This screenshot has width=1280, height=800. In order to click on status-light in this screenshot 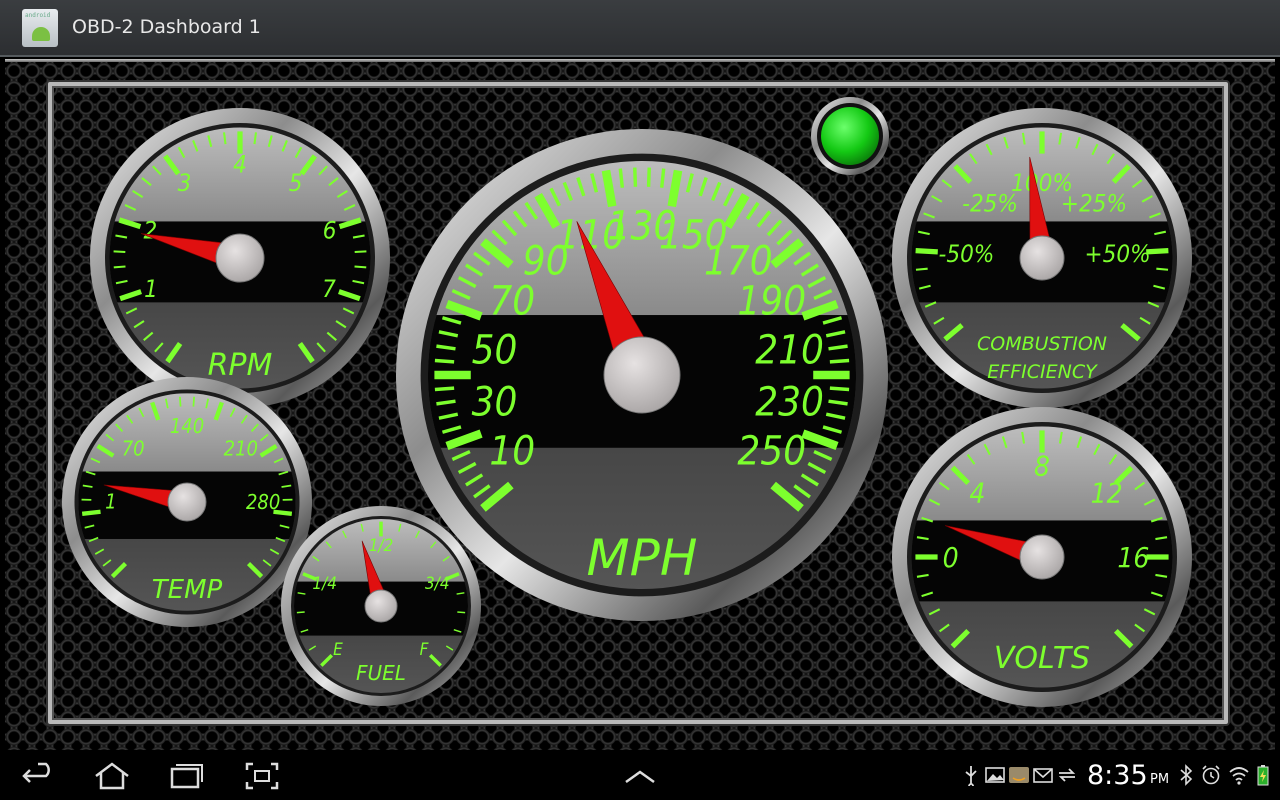, I will do `click(850, 136)`.